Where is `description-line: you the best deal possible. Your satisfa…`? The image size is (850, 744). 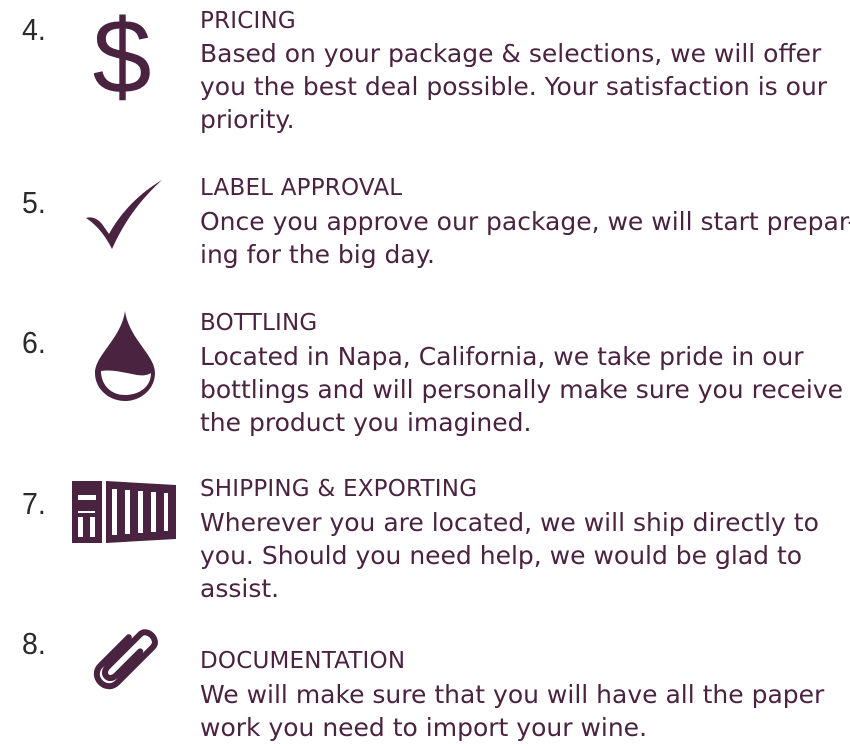
description-line: you the best deal possible. Your satisfa… is located at coordinates (514, 86).